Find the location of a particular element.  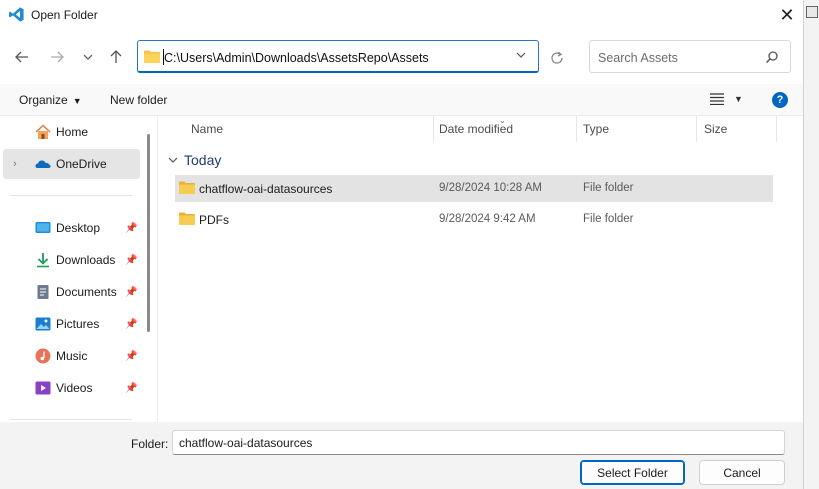

arrow-right-icon is located at coordinates (57, 57).